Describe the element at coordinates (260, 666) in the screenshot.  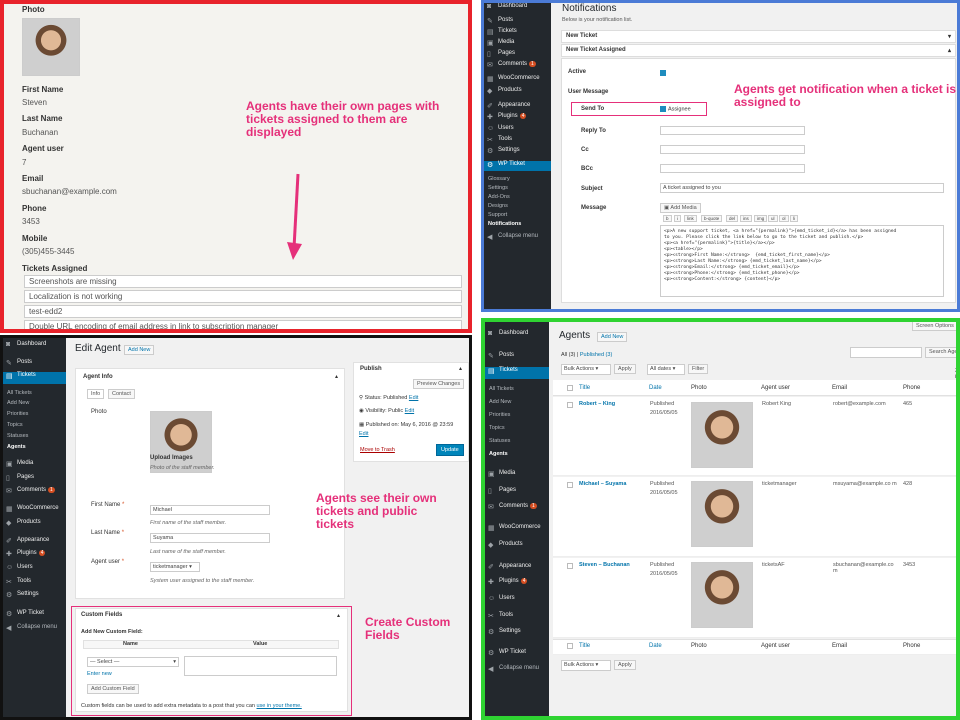
I see `cf-value-textarea` at that location.